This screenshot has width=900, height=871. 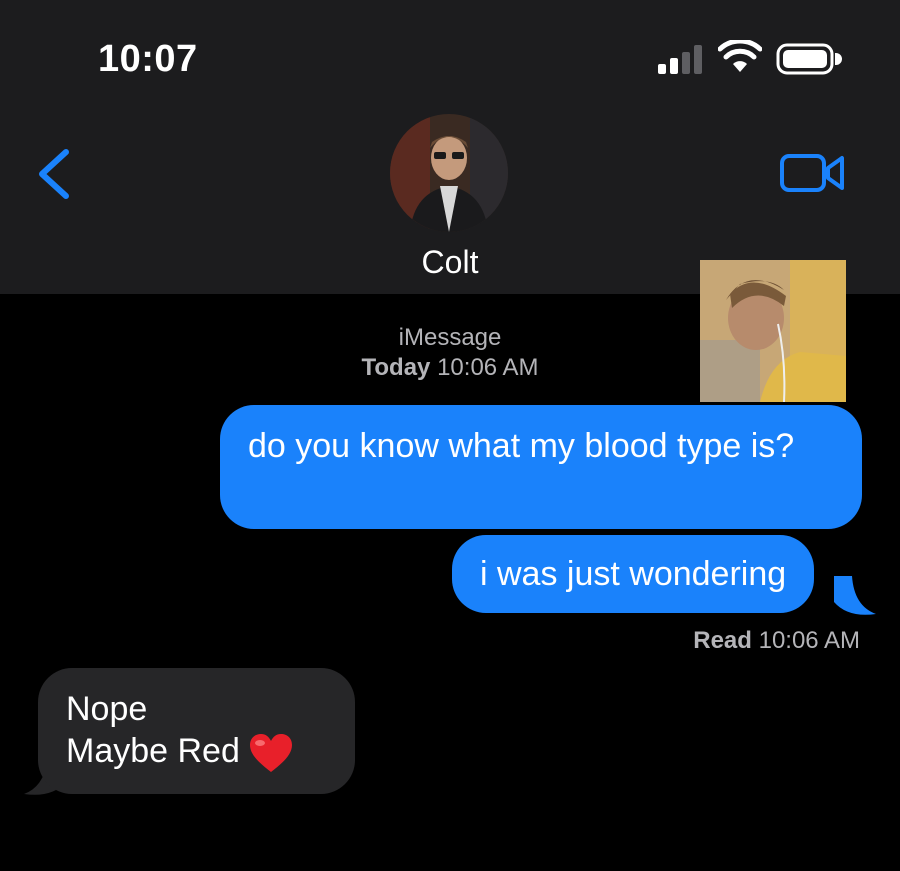 I want to click on sent-message-bubble: i was just wondering, so click(x=633, y=574).